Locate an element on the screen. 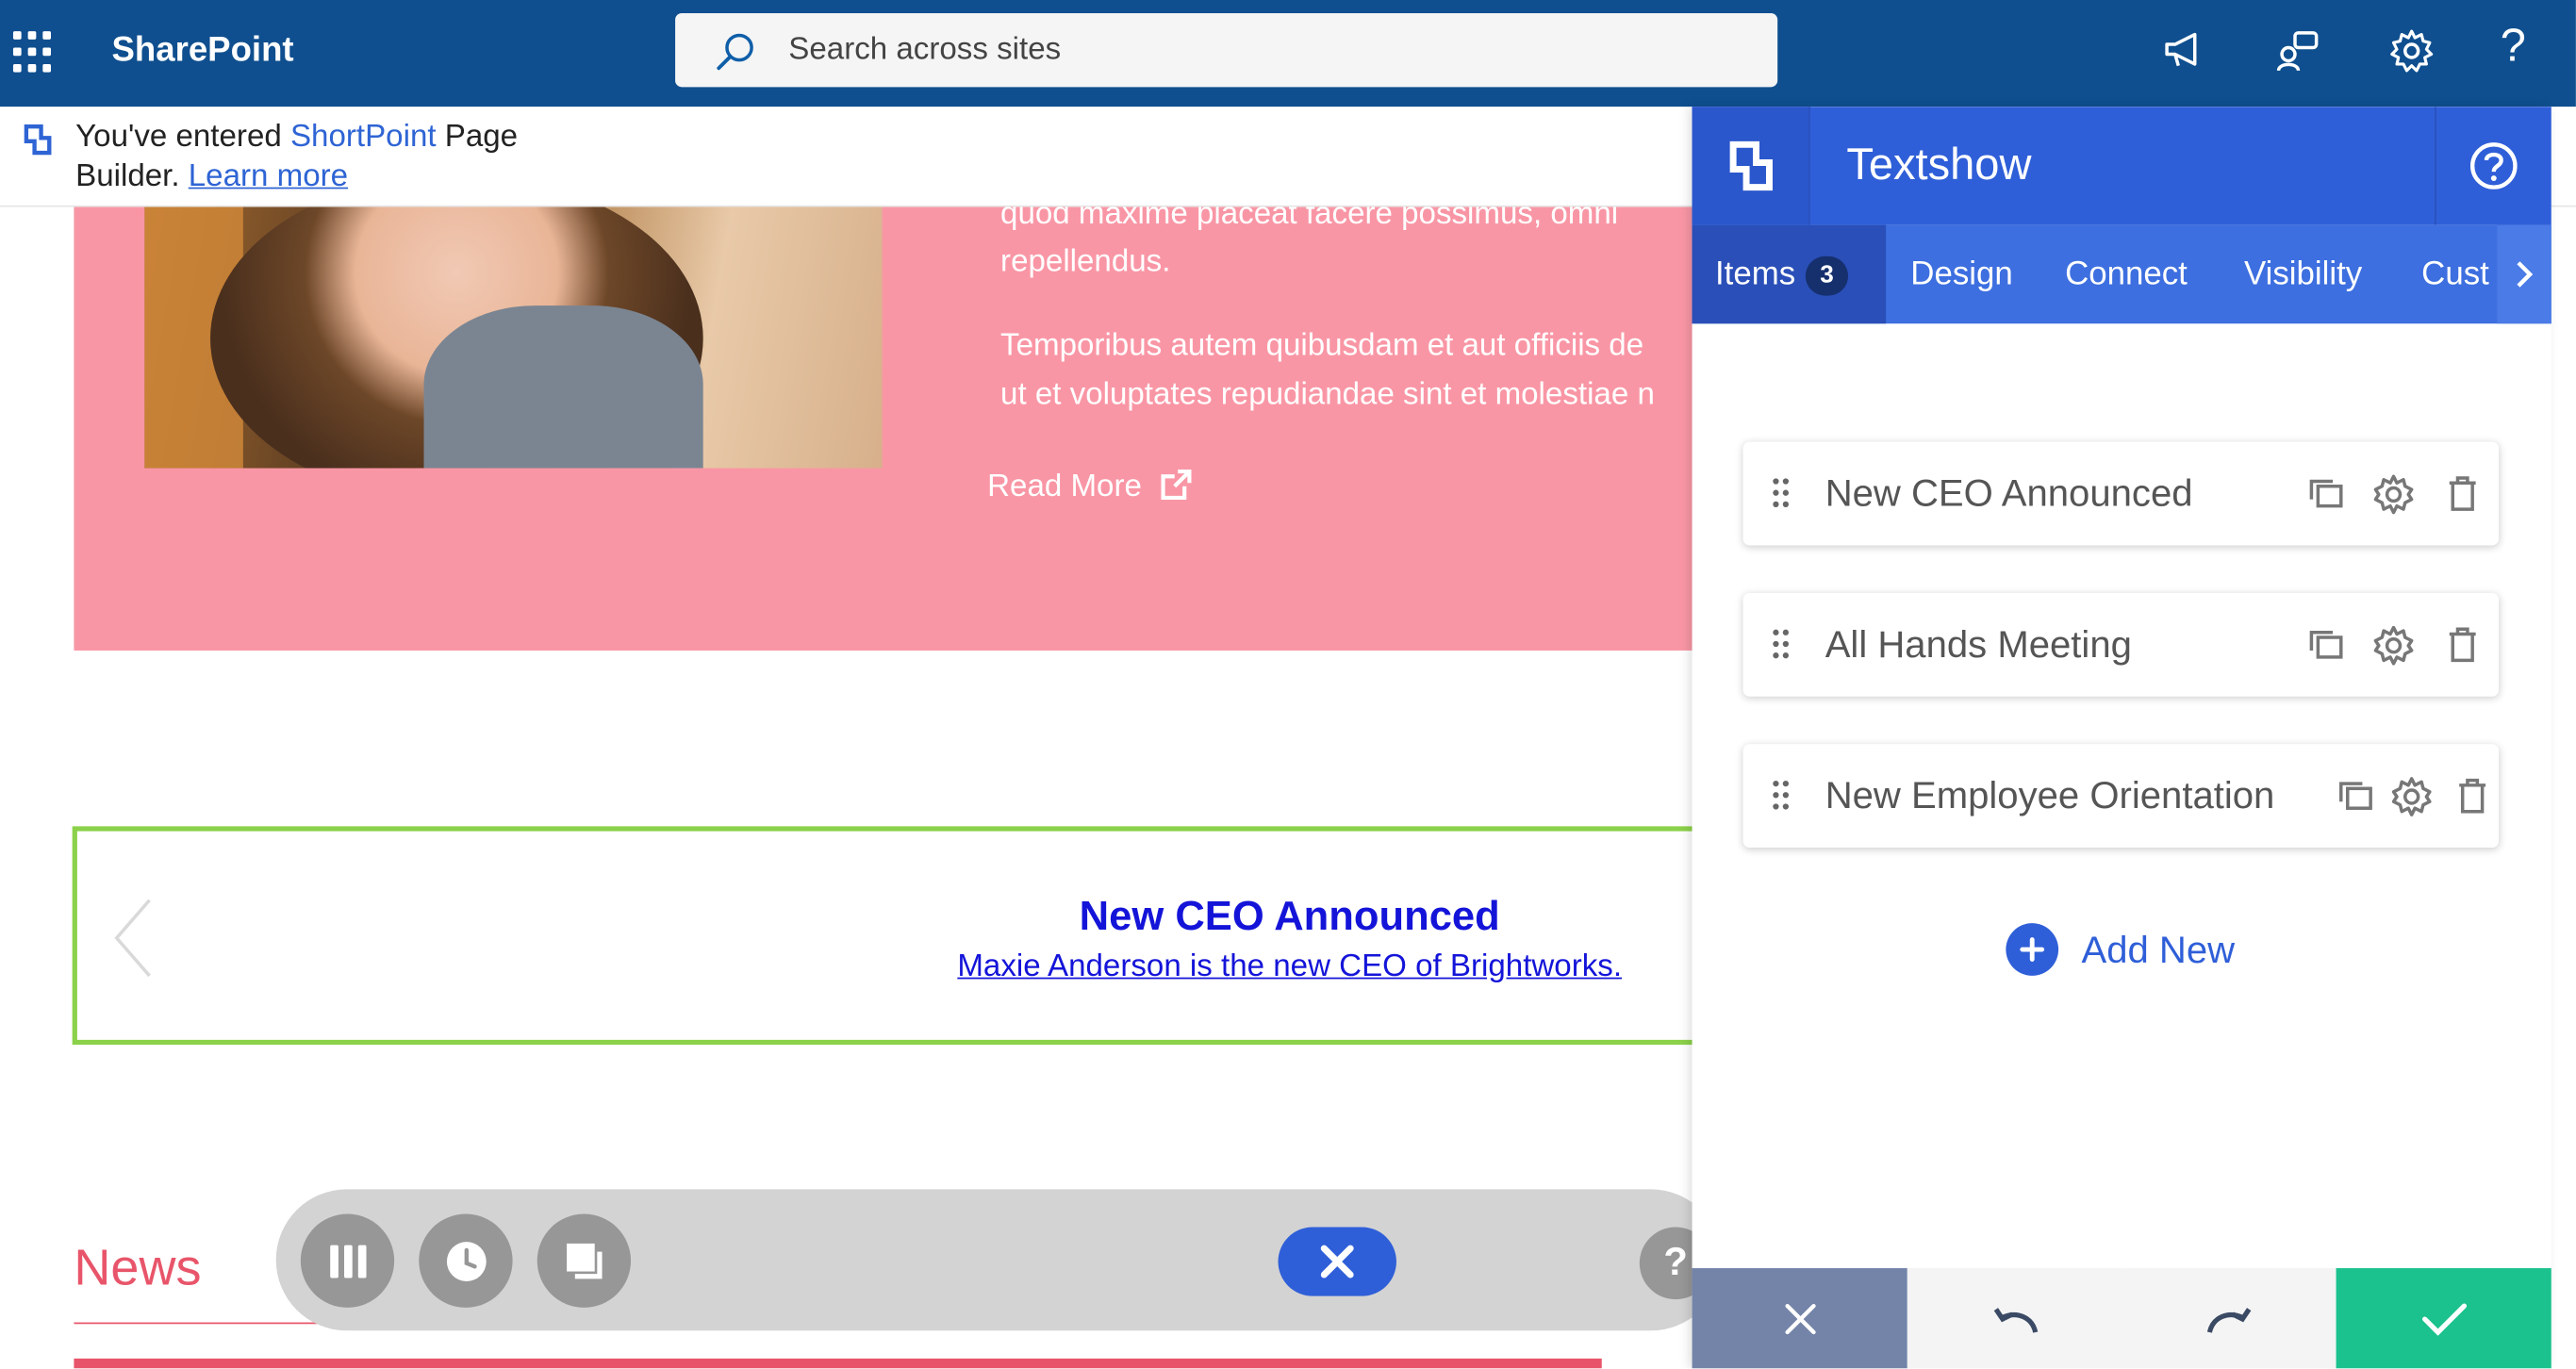 The width and height of the screenshot is (2576, 1369). news-bar is located at coordinates (838, 1364).